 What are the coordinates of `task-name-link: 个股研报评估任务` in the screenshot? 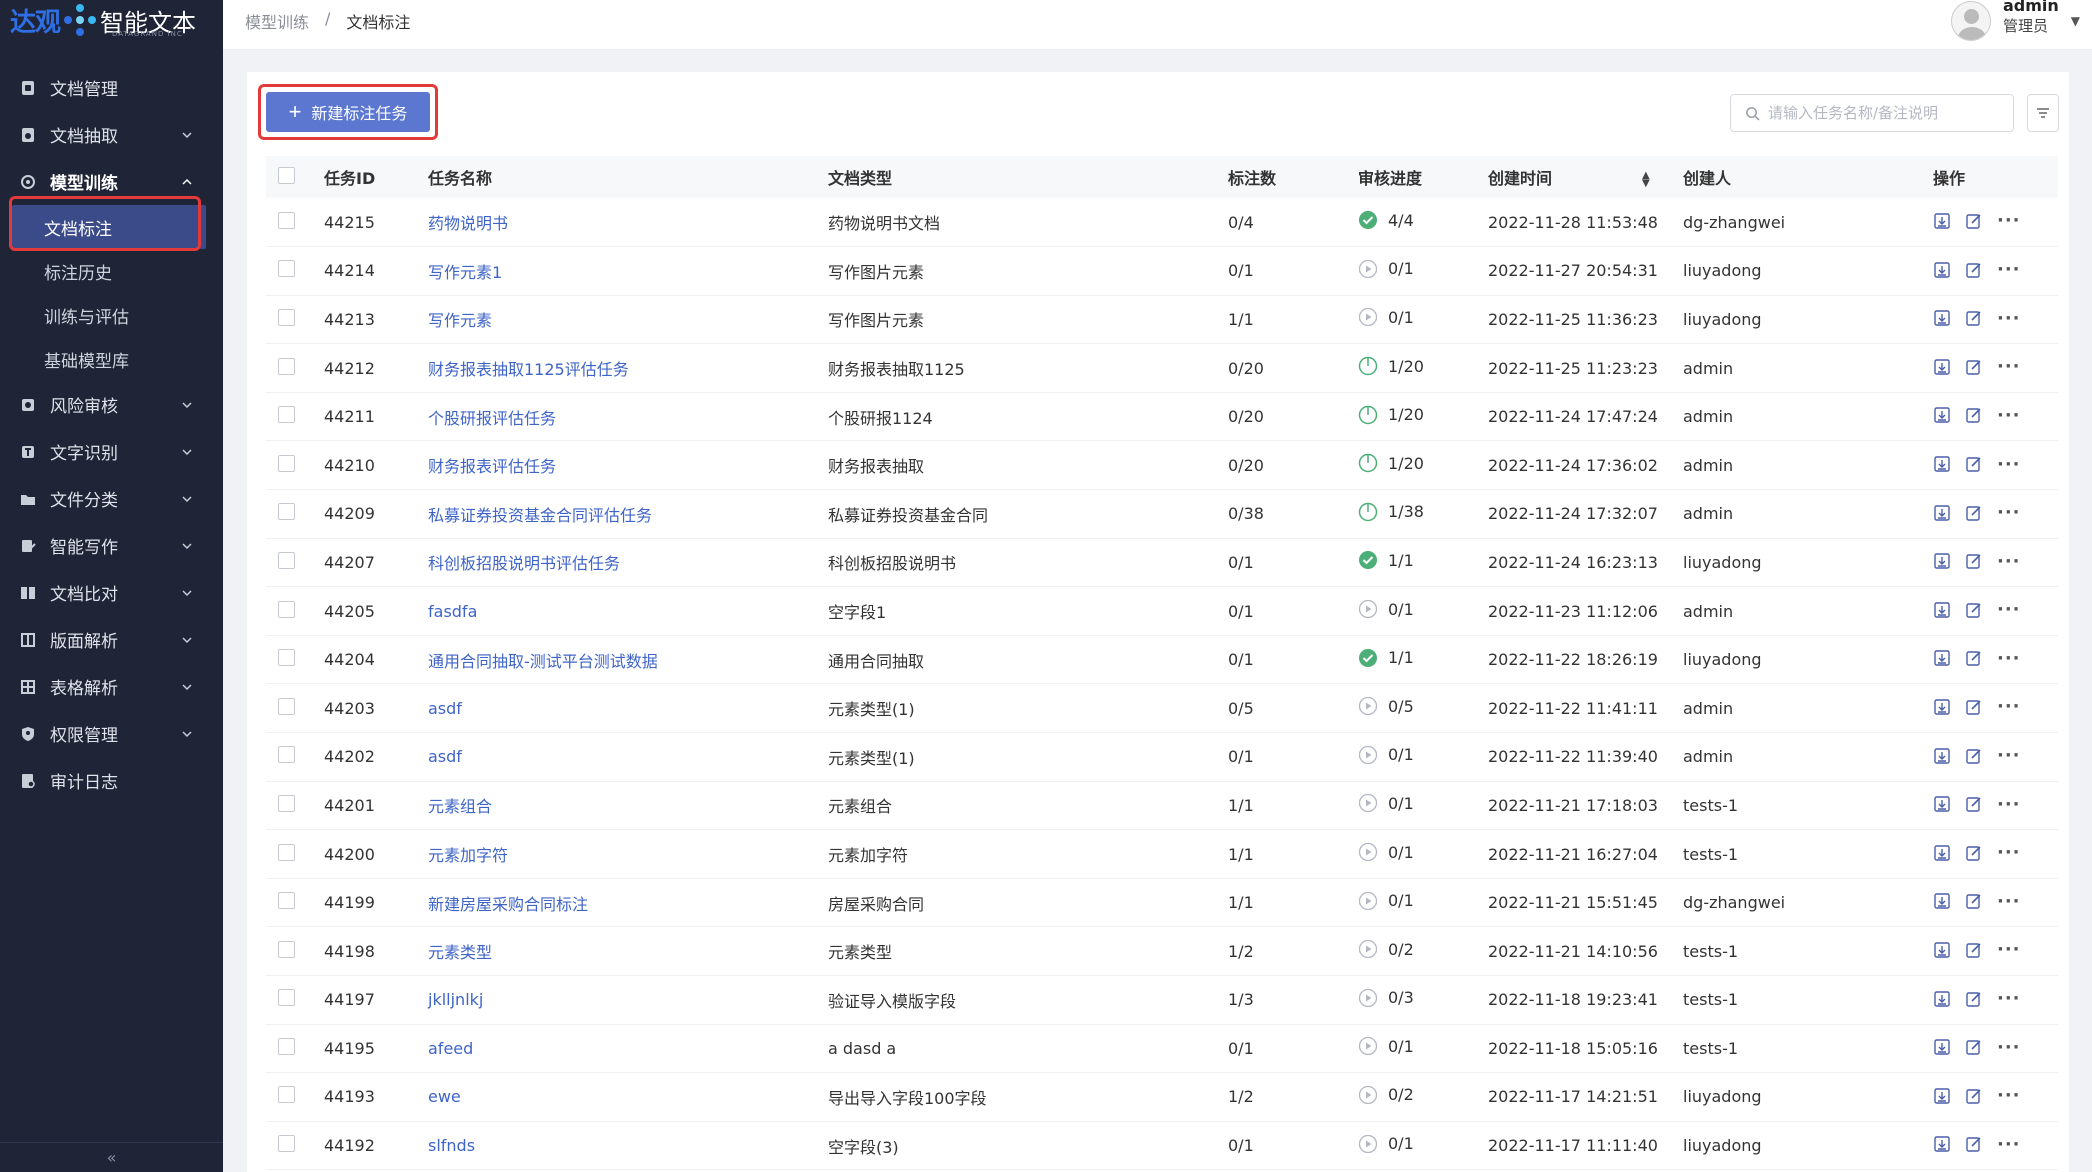 It's located at (492, 418).